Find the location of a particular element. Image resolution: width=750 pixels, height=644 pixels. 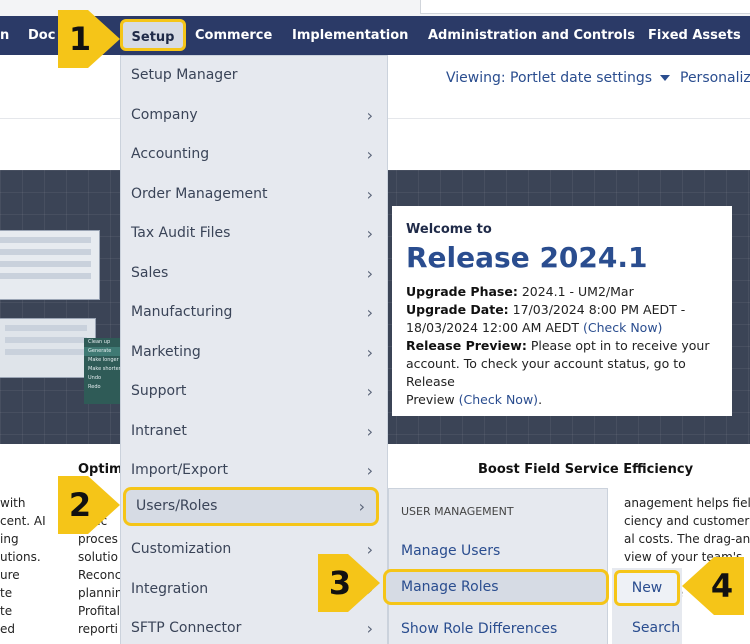

menu-item-setup-manager: Setup Manager is located at coordinates (254, 75).